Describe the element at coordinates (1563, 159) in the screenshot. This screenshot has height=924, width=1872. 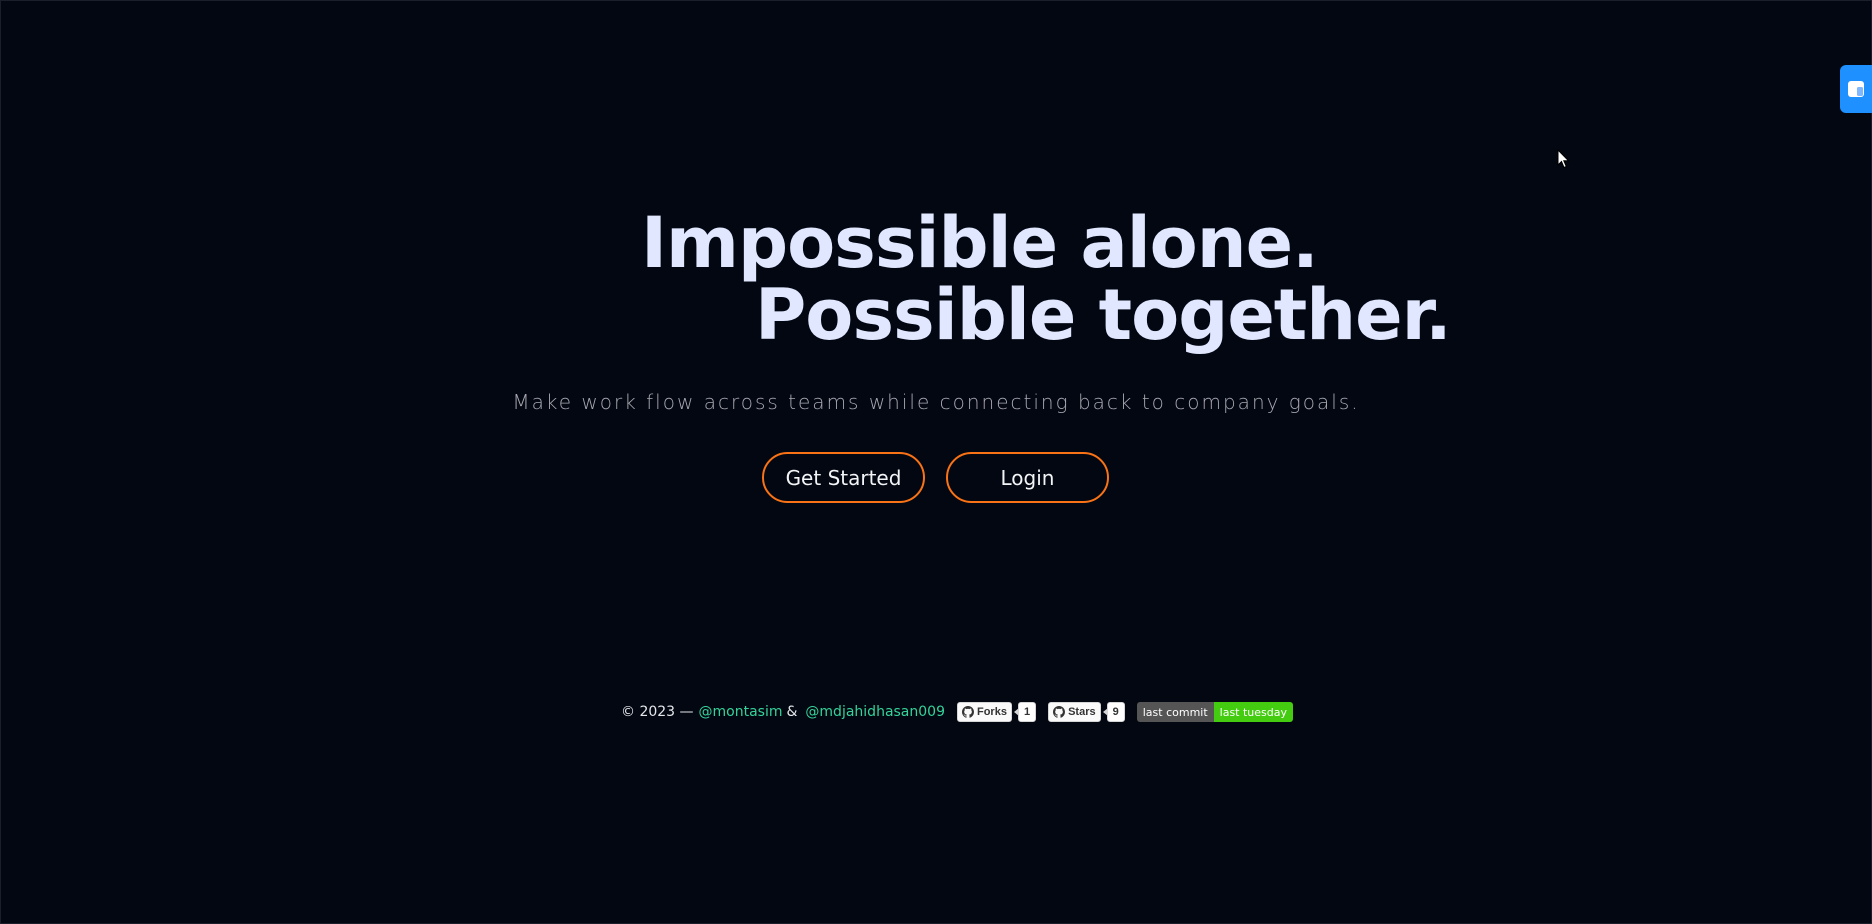
I see `mouse-pointer-icon` at that location.